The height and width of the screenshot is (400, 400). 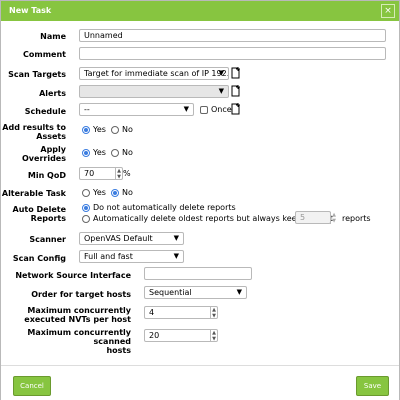 I want to click on max-hosts-stepper: ▲ ▼, so click(x=213, y=336).